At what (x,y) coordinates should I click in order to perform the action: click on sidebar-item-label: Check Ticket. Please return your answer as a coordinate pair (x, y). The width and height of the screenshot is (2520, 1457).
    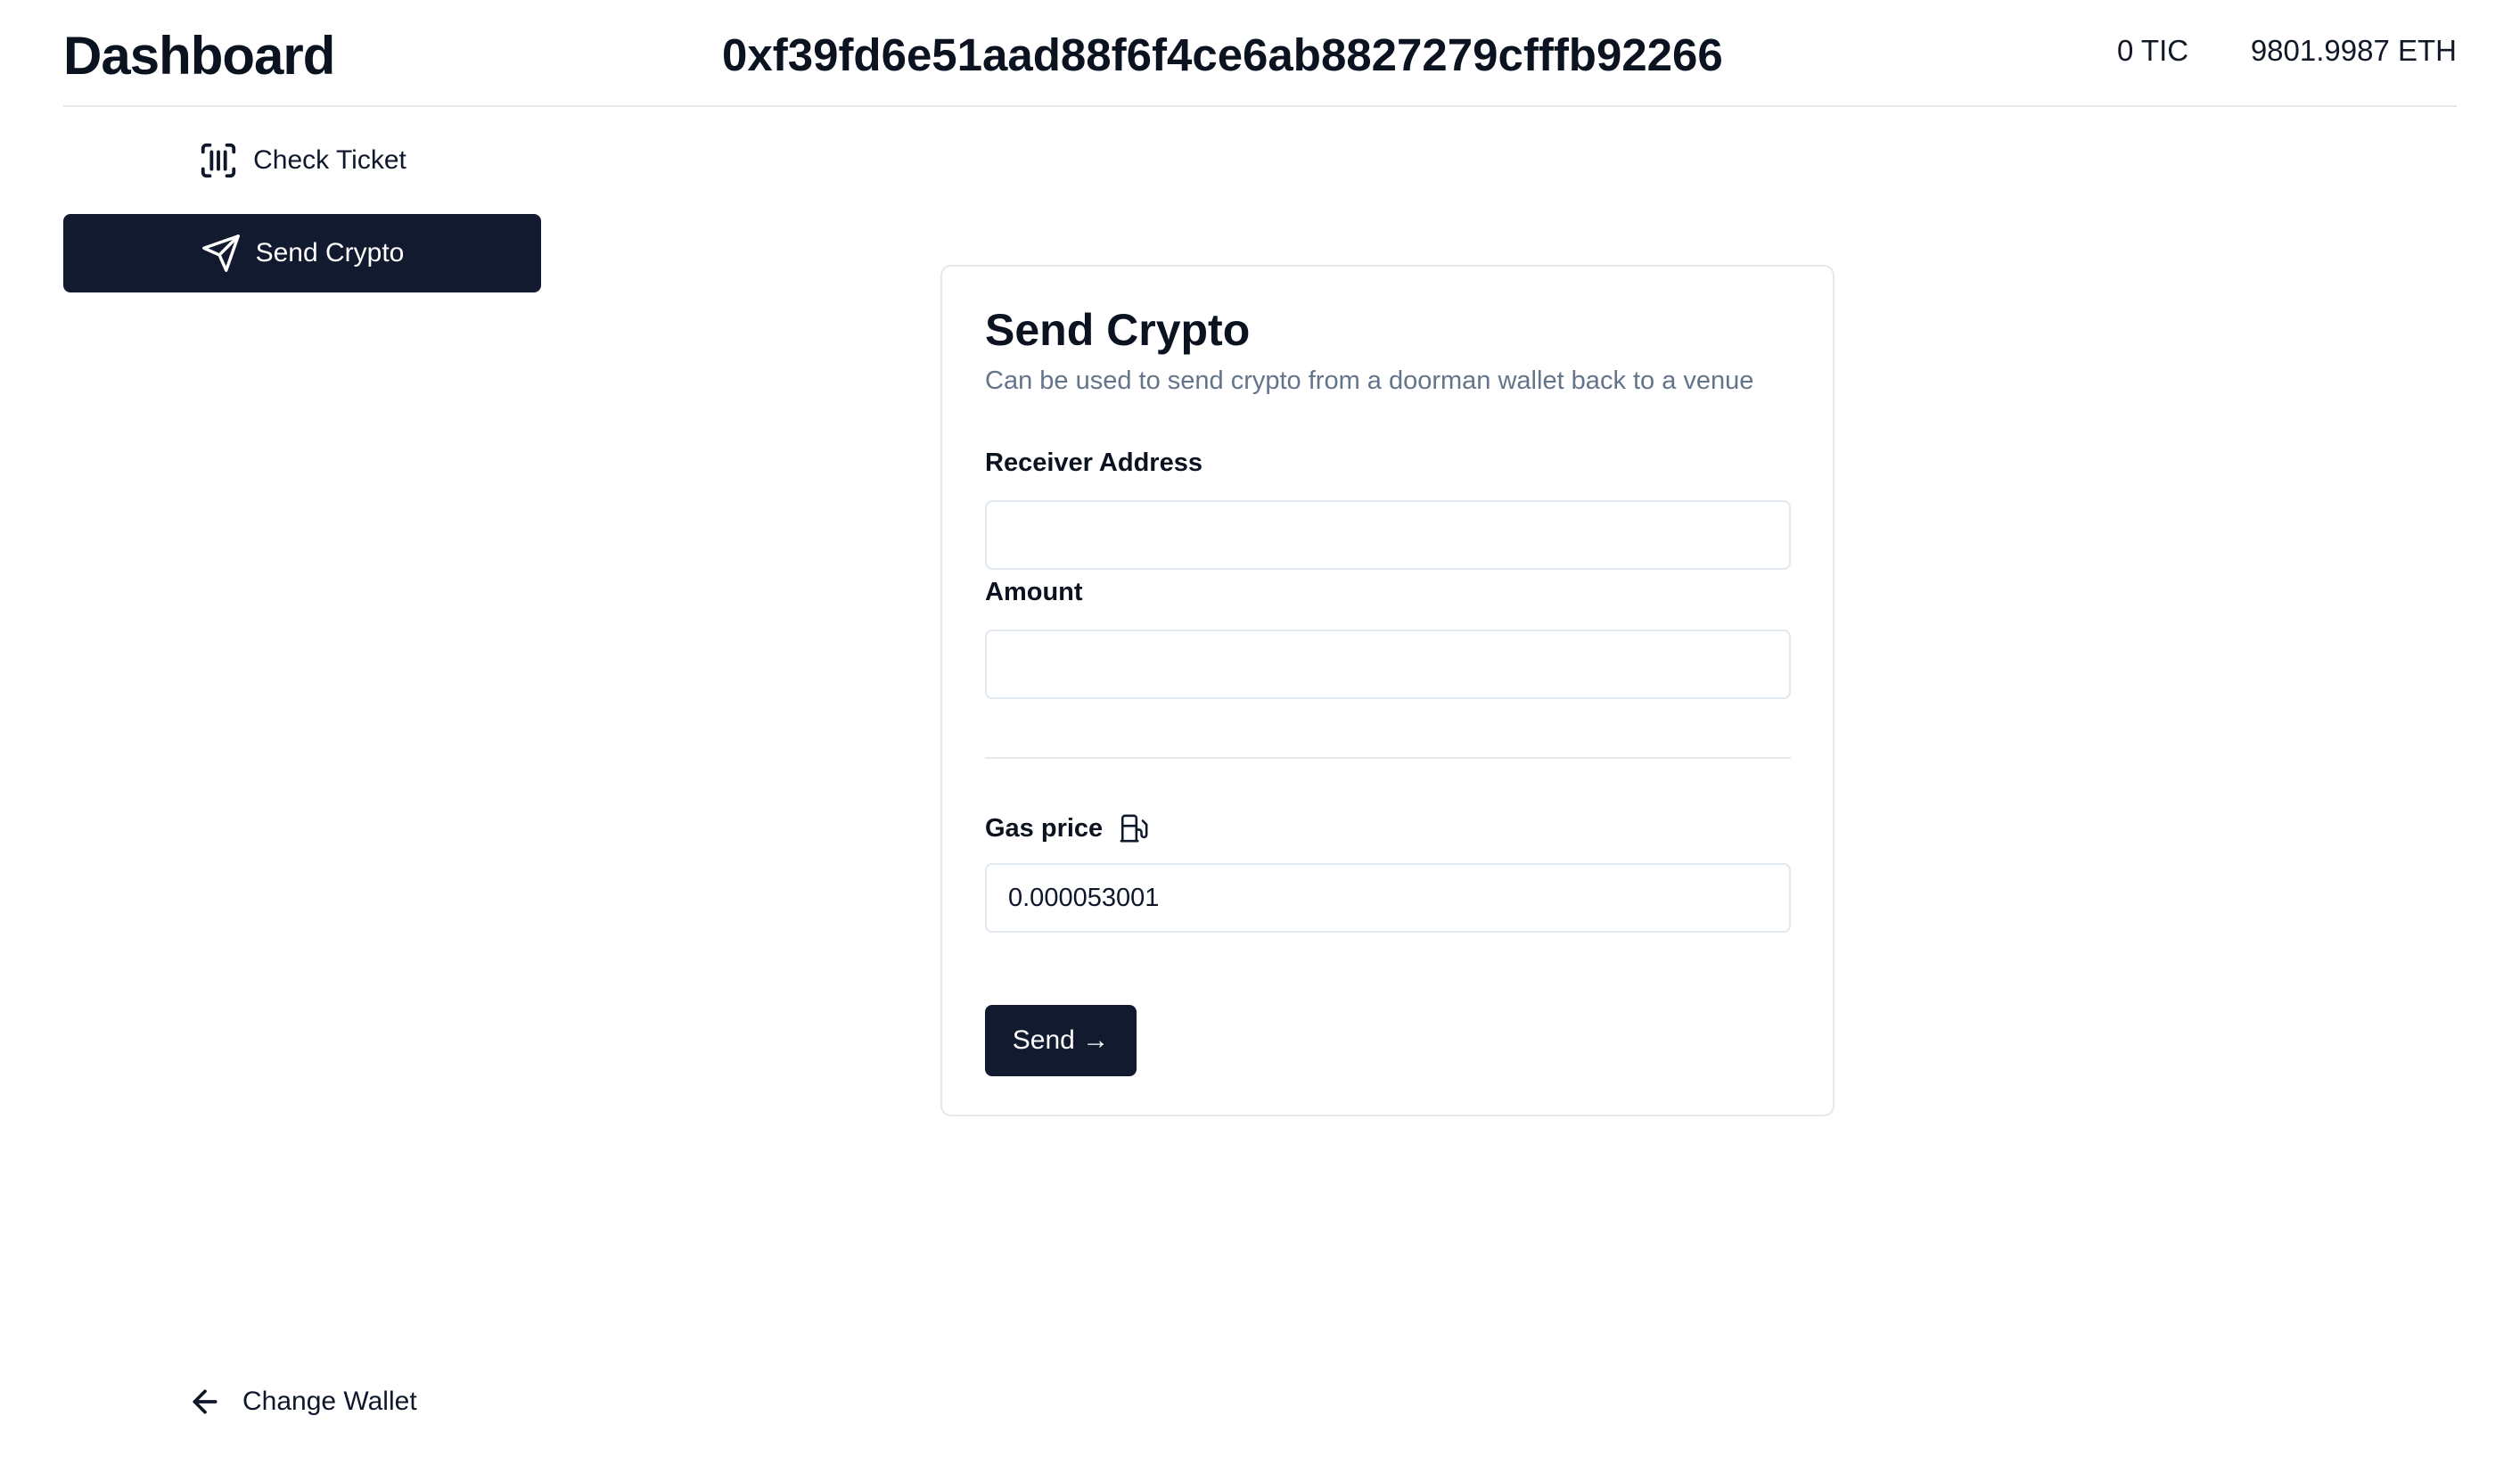
    Looking at the image, I should click on (329, 160).